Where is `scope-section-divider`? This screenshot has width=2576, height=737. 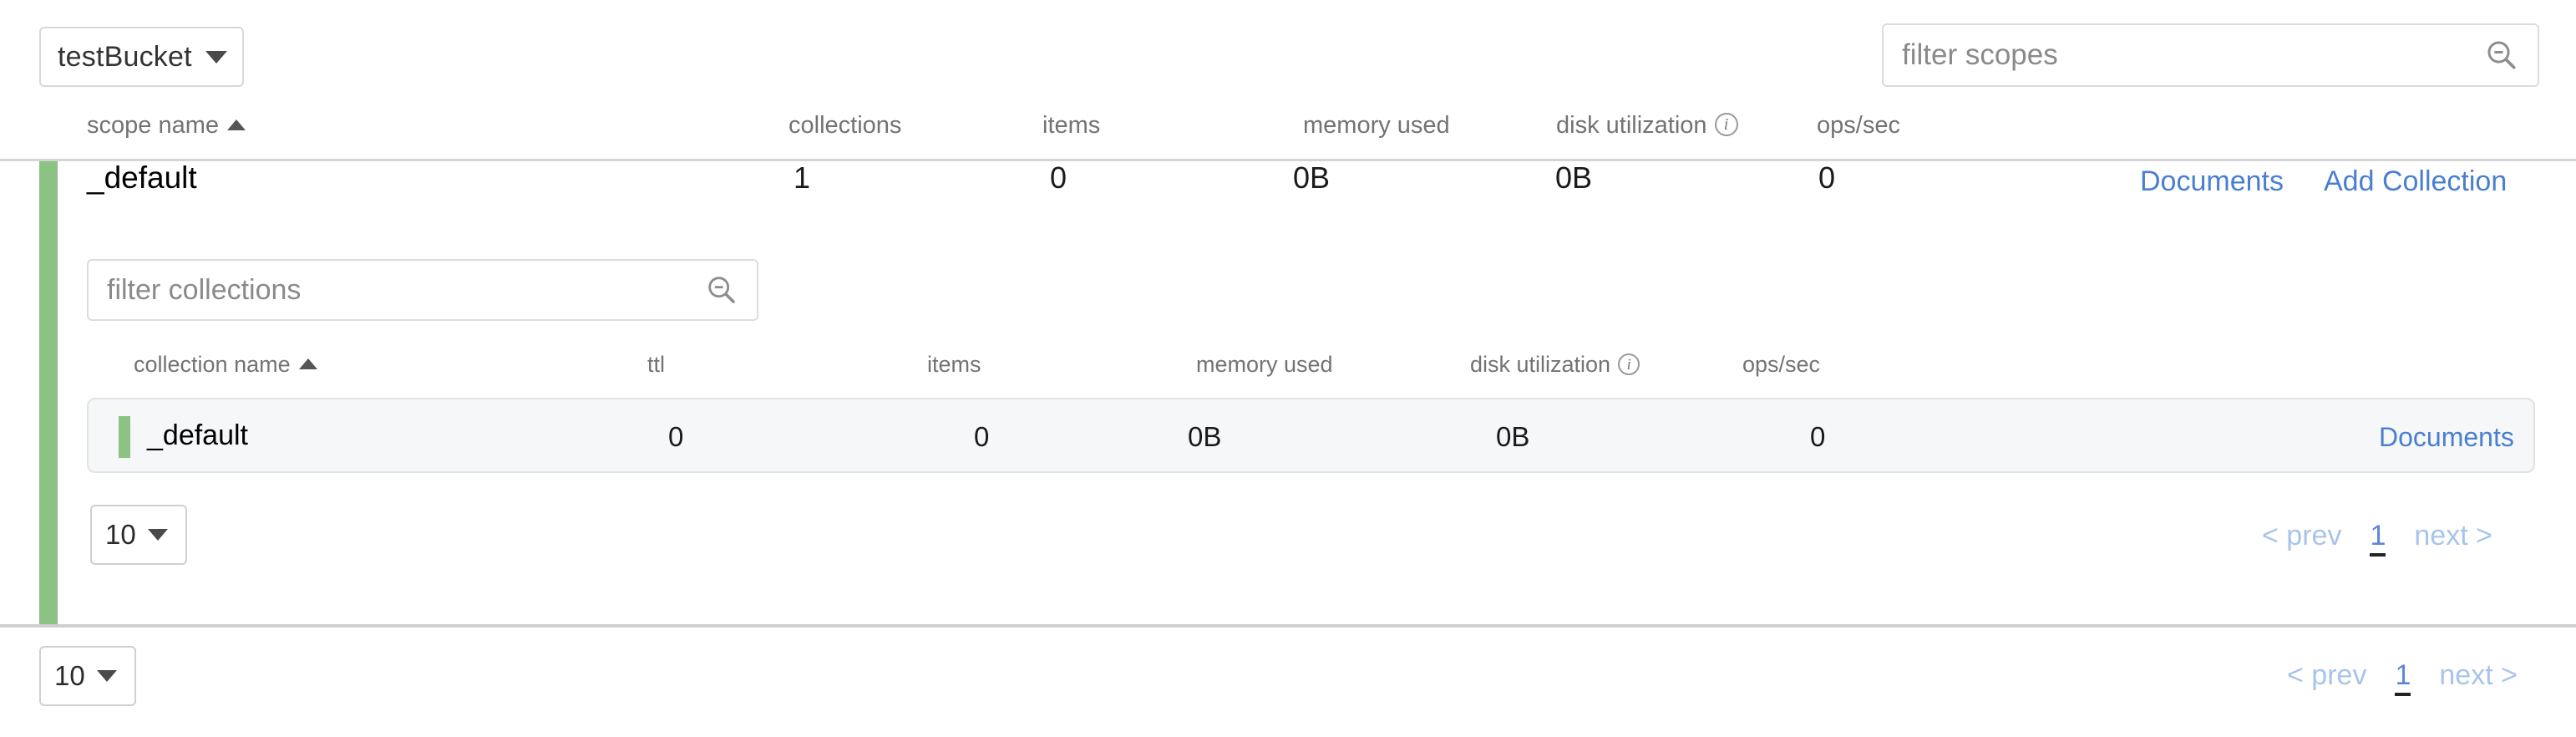 scope-section-divider is located at coordinates (1288, 626).